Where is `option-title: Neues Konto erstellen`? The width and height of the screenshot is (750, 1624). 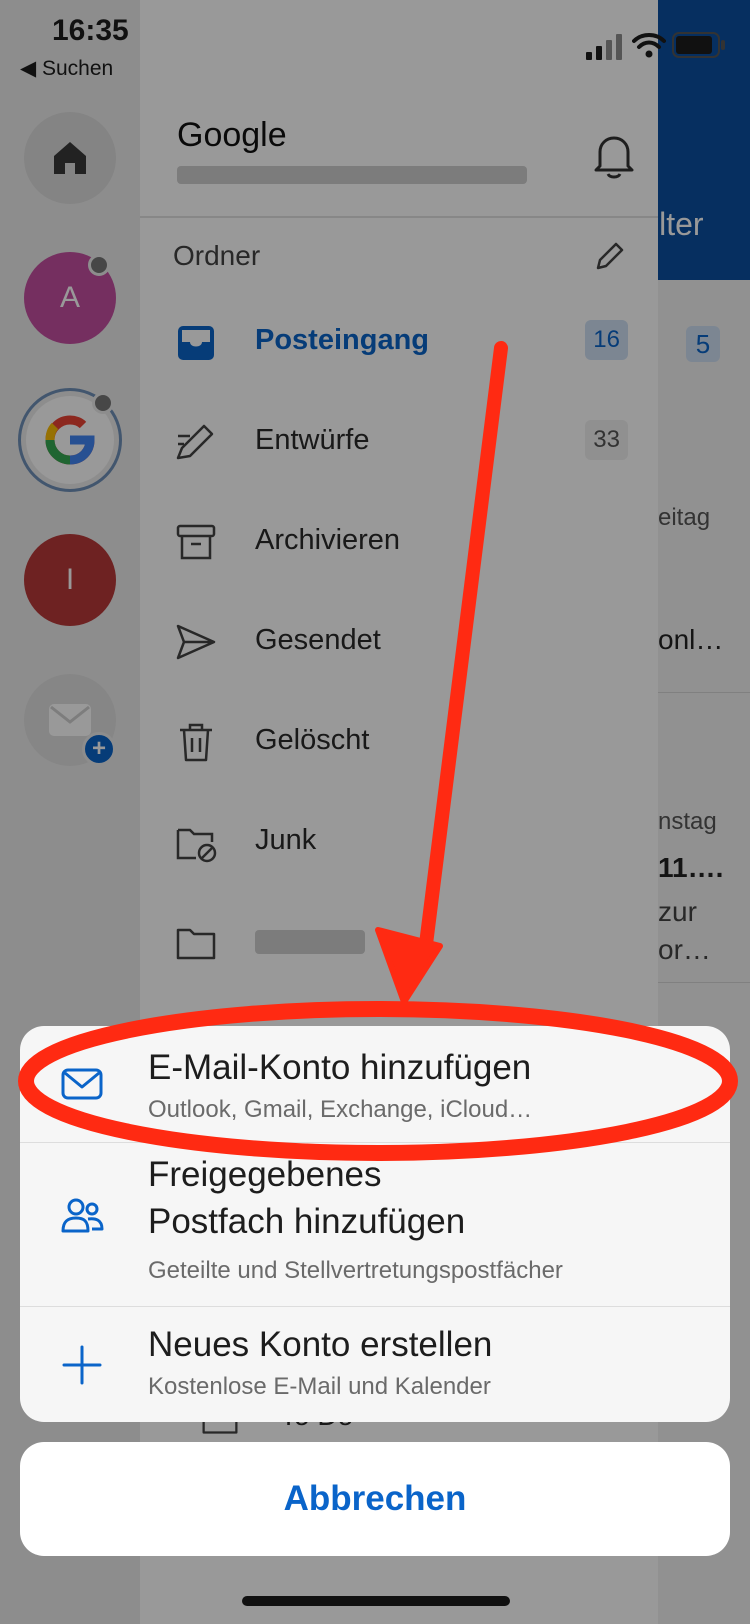 option-title: Neues Konto erstellen is located at coordinates (320, 1344).